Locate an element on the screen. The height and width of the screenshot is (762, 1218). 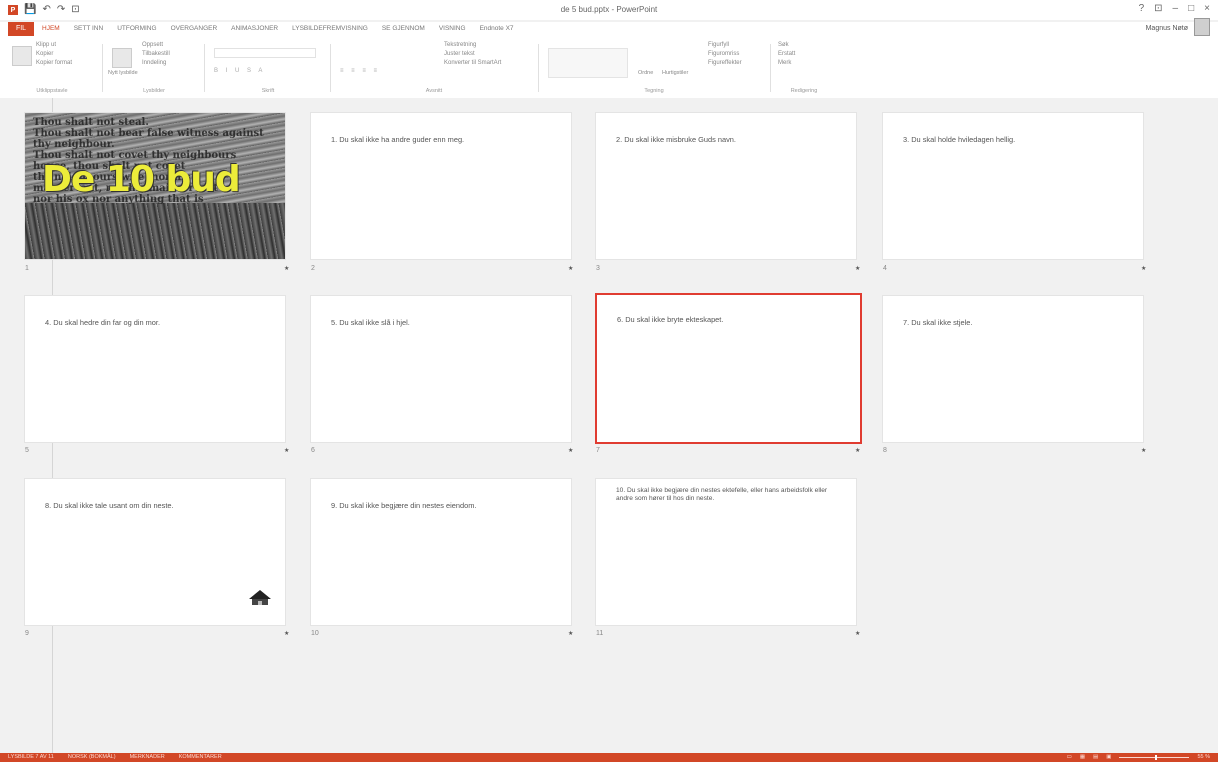
language-indicator: NORSK (BOKMÅL) is located at coordinates (92, 757).